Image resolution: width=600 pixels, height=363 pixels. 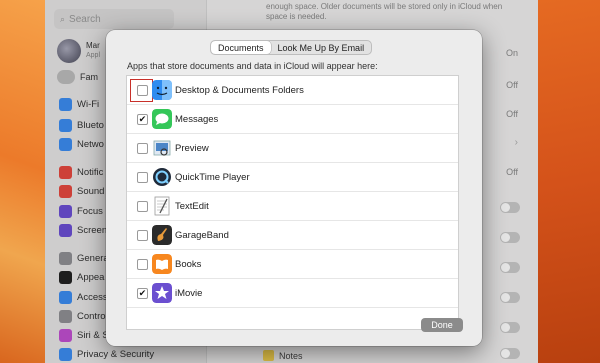 What do you see at coordinates (292, 148) in the screenshot?
I see `list-item: Preview` at bounding box center [292, 148].